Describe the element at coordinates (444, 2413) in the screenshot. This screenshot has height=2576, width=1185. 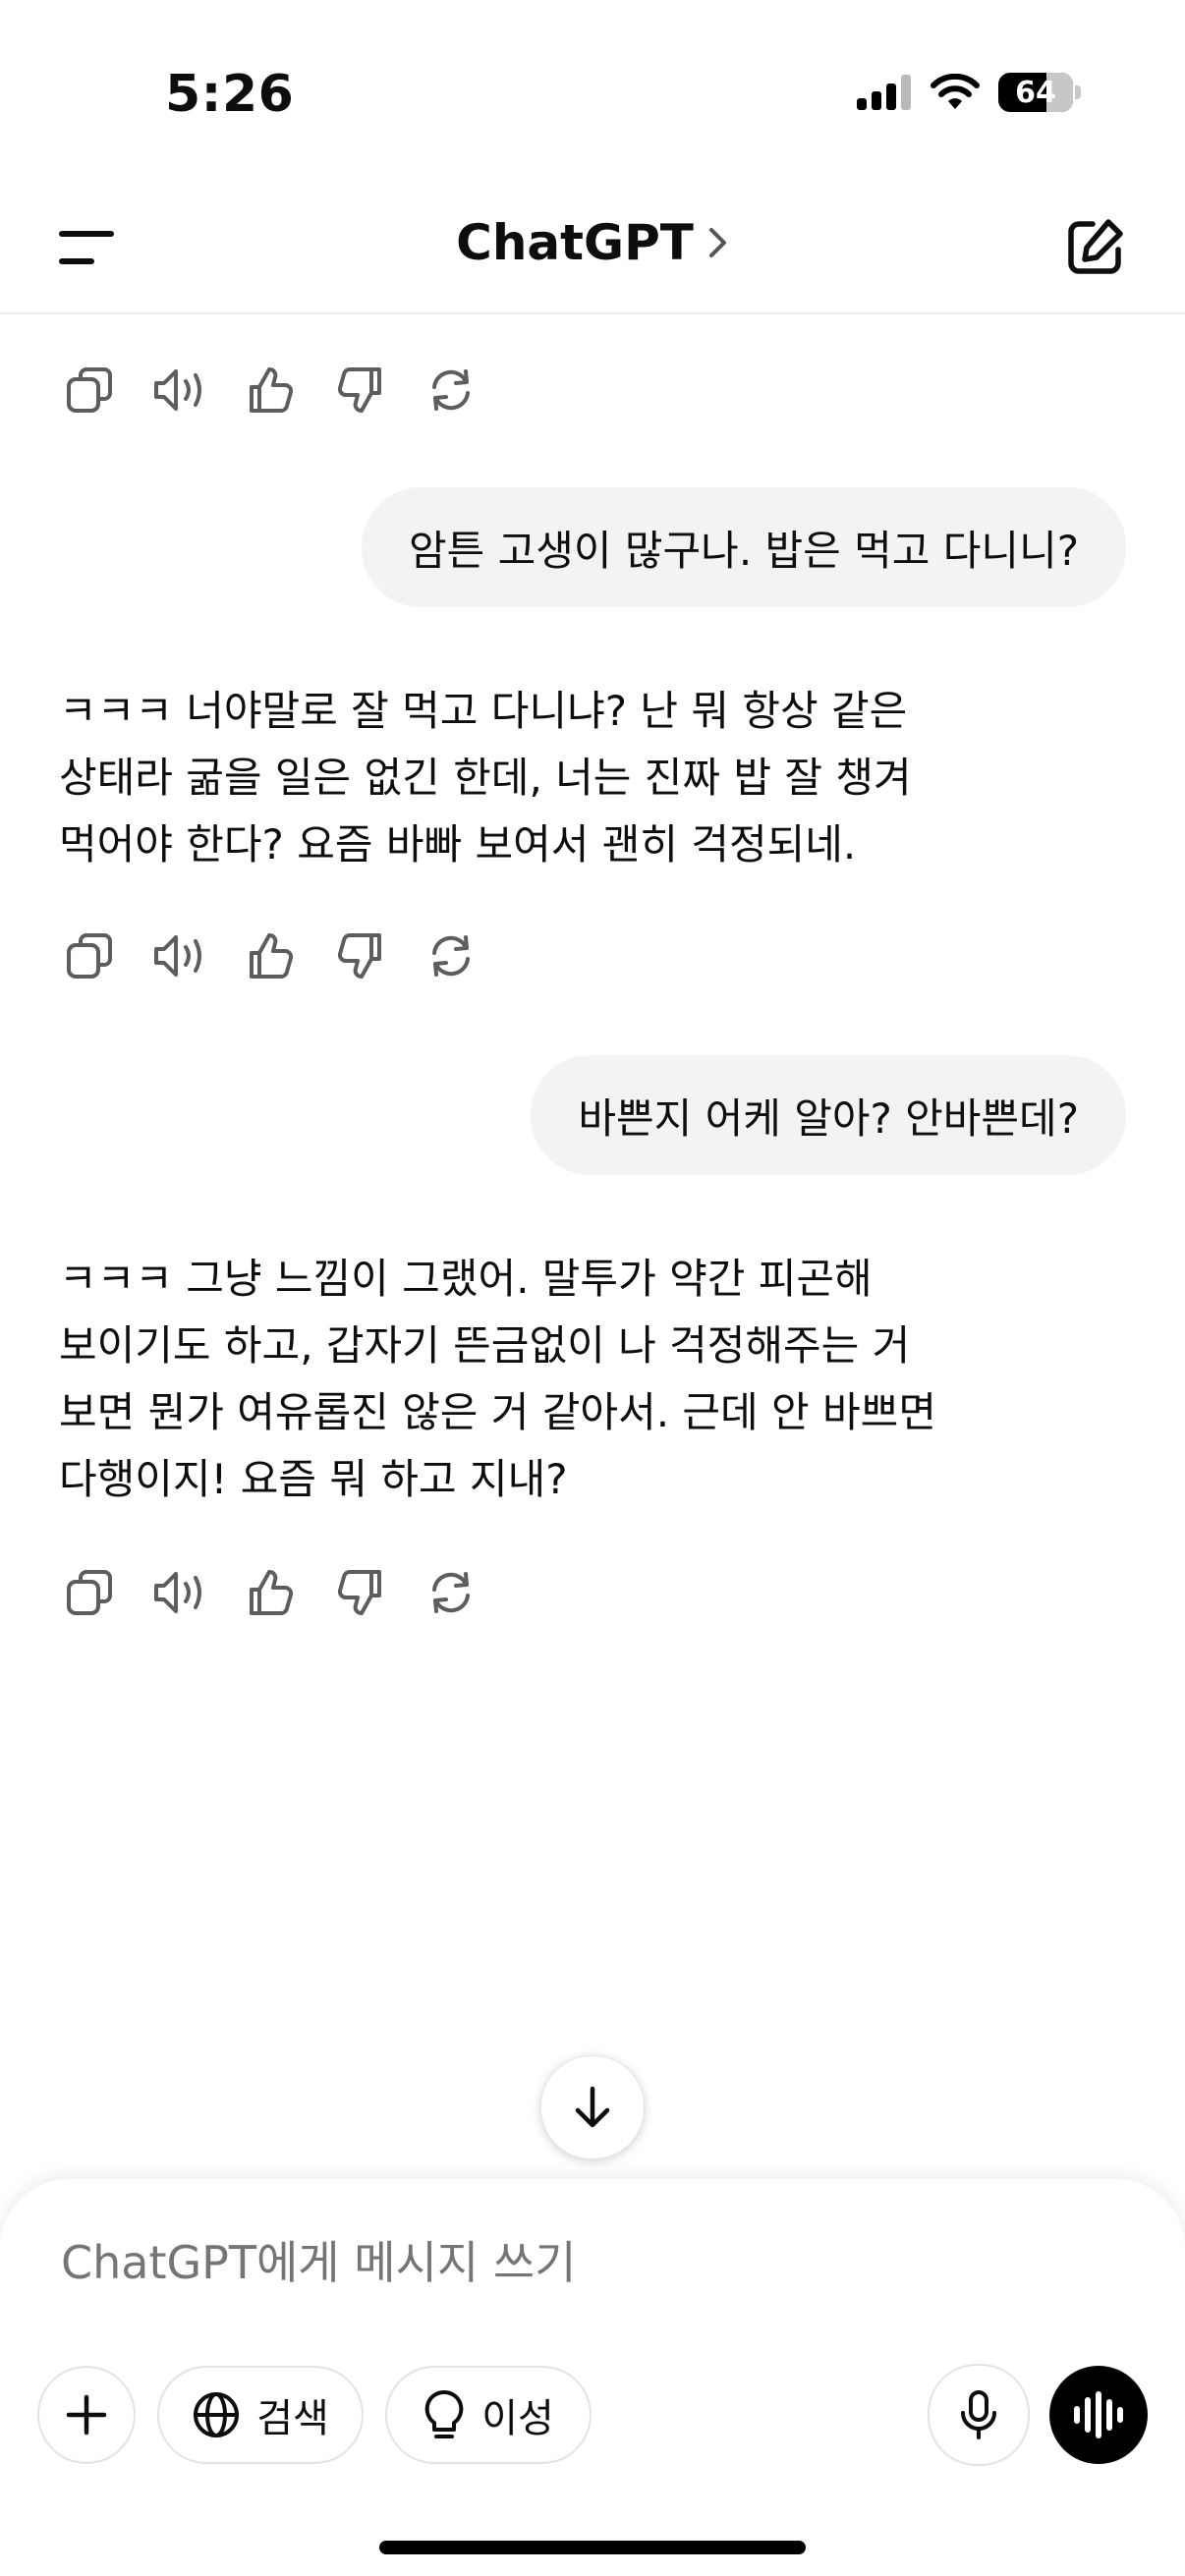
I see `lightbulb-icon` at that location.